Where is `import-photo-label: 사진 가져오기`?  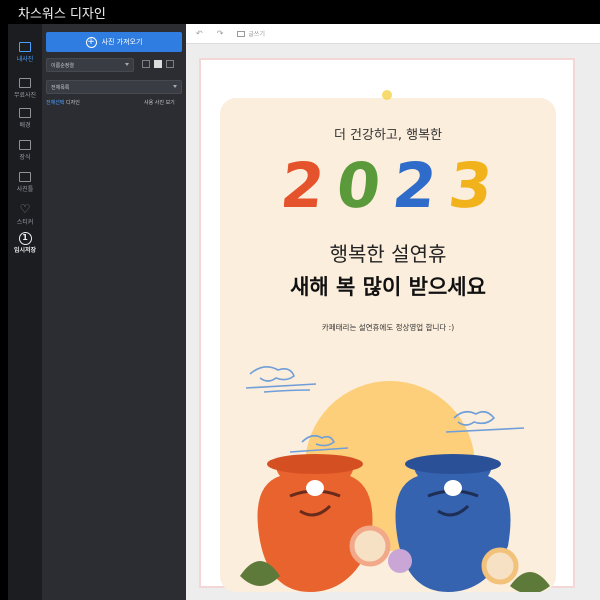 import-photo-label: 사진 가져오기 is located at coordinates (122, 42).